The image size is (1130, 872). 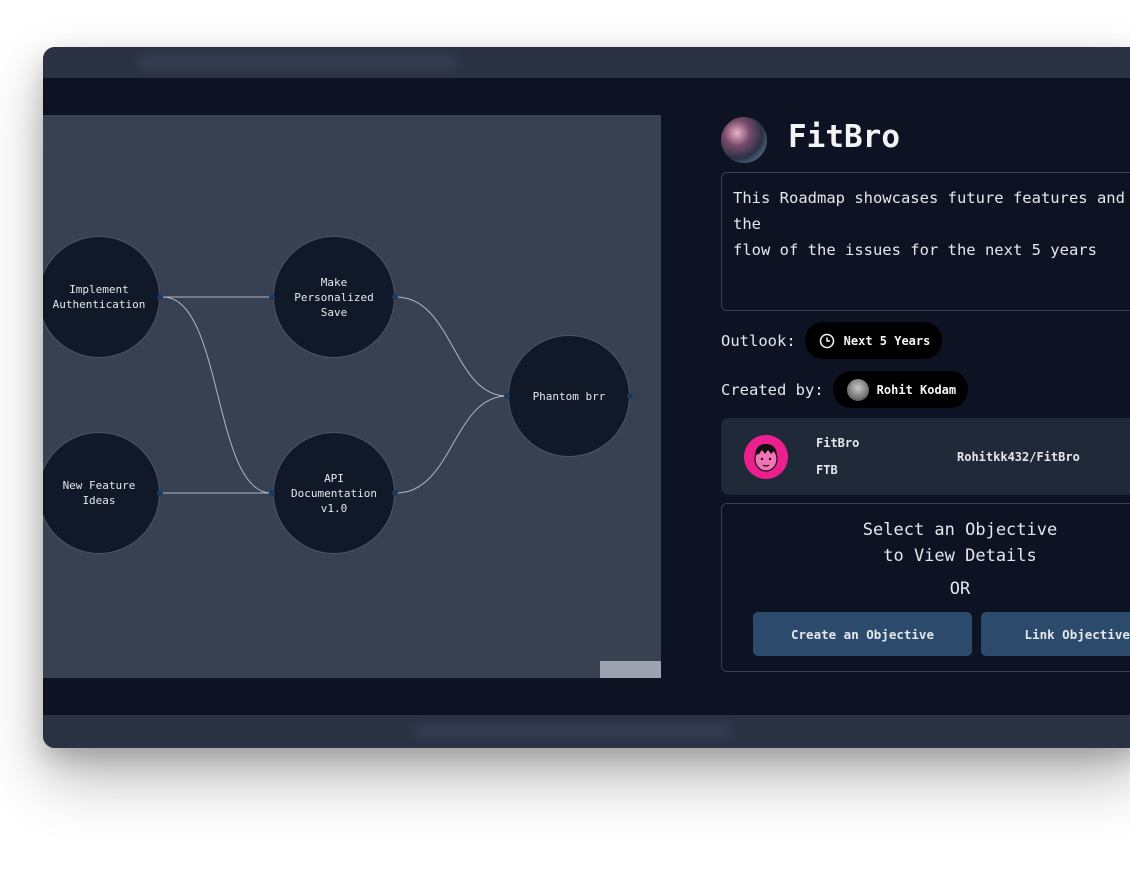 What do you see at coordinates (916, 389) in the screenshot?
I see `creator-name: Rohit Kodam` at bounding box center [916, 389].